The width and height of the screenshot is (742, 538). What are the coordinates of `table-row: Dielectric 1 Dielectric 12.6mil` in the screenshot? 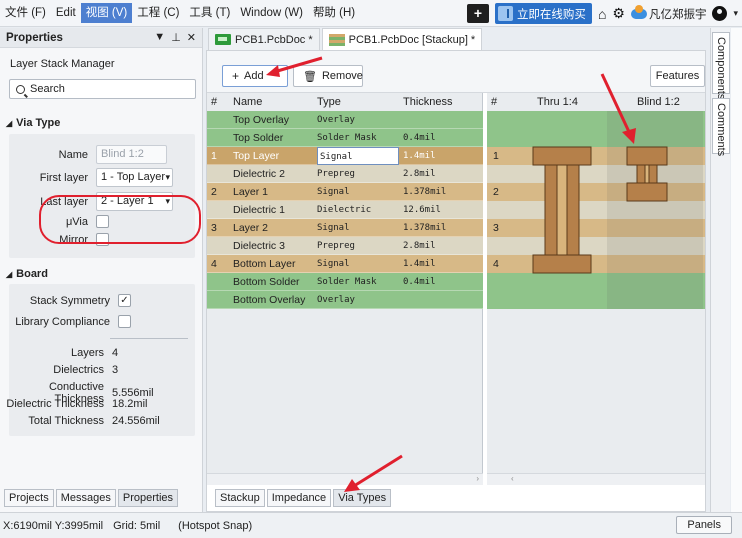 It's located at (345, 210).